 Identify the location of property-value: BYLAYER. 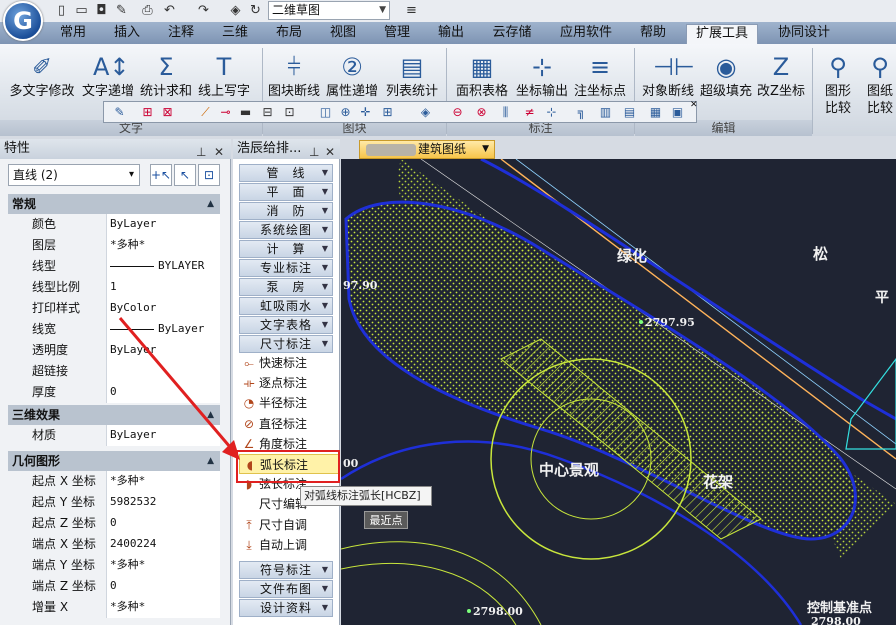
(163, 266).